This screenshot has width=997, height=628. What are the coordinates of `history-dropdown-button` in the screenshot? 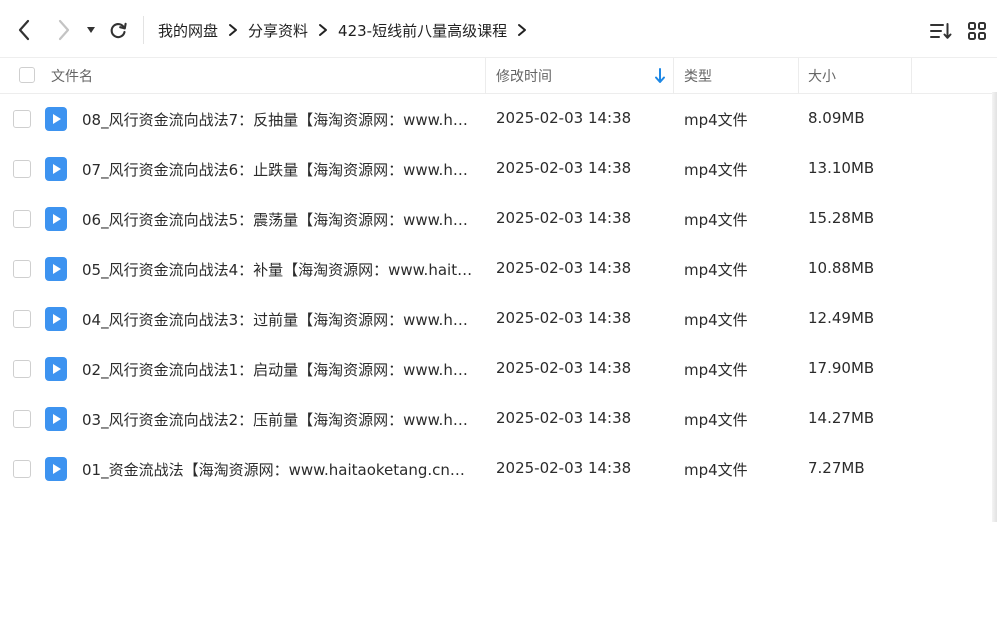 It's located at (91, 30).